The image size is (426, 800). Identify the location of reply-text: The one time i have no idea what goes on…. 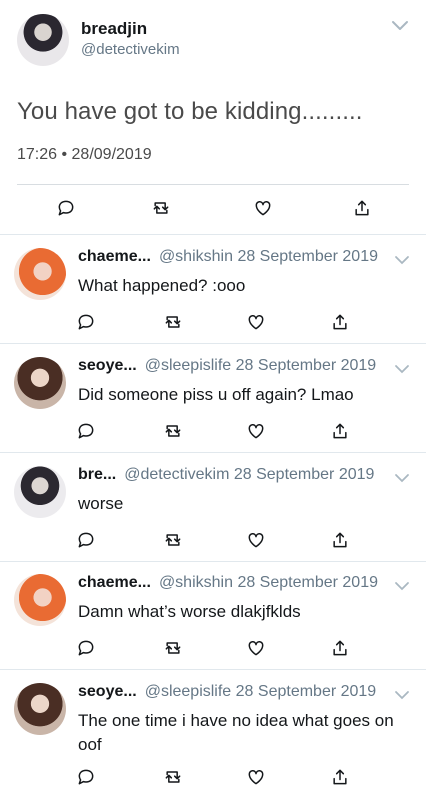
(236, 732).